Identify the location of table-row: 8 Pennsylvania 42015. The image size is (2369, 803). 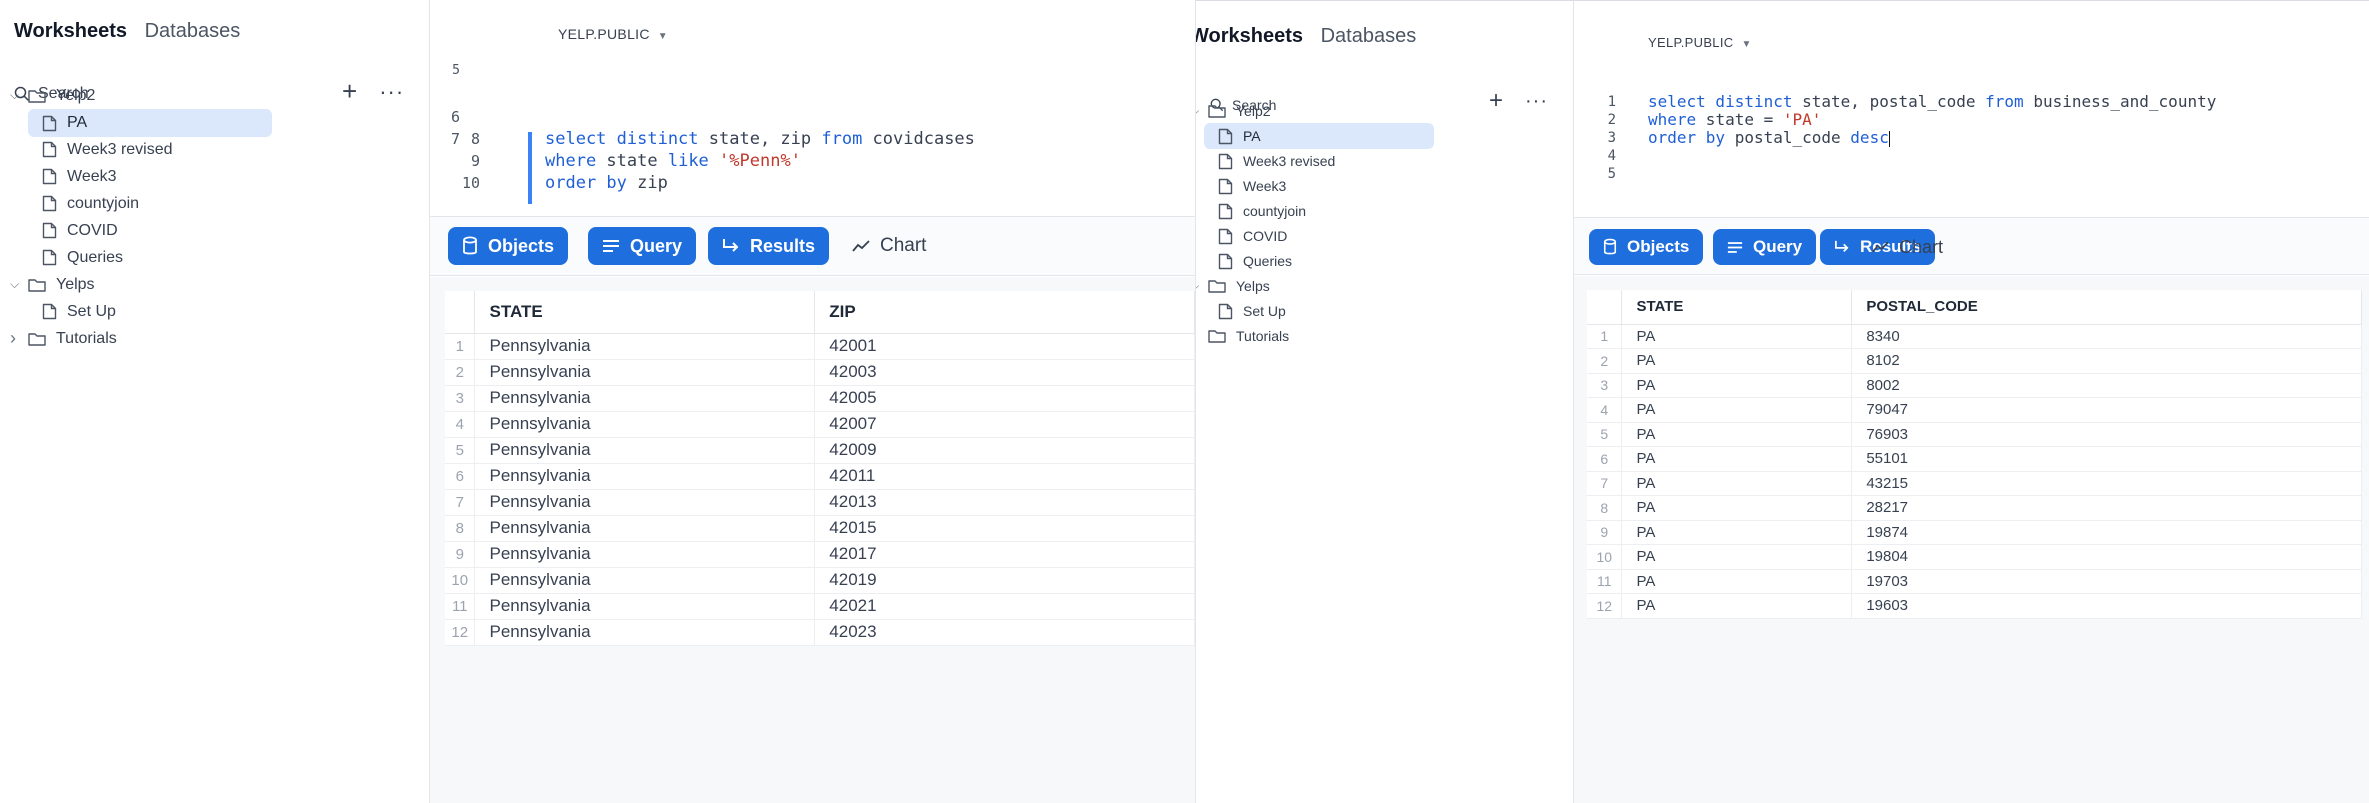
(820, 528).